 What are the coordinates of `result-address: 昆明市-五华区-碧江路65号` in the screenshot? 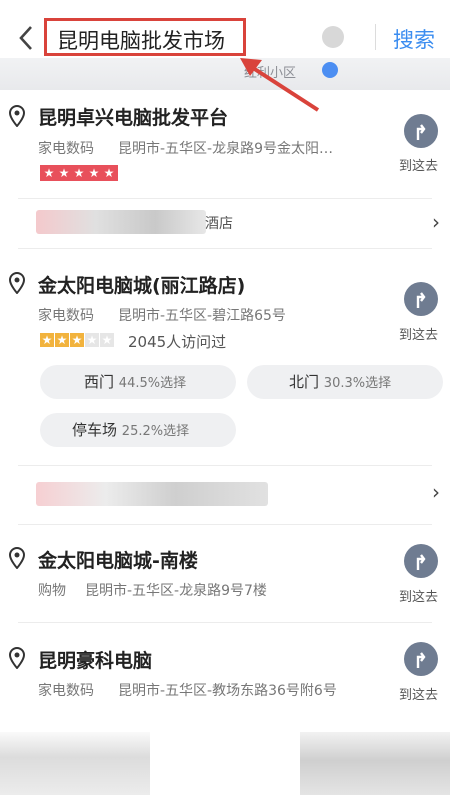 It's located at (202, 316).